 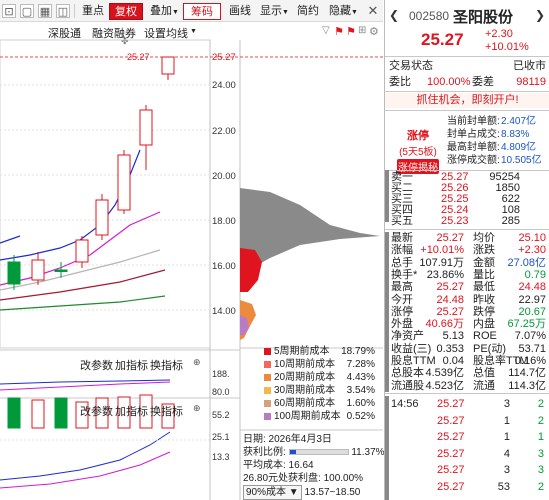 What do you see at coordinates (402, 299) in the screenshot?
I see `stat-label: 今开` at bounding box center [402, 299].